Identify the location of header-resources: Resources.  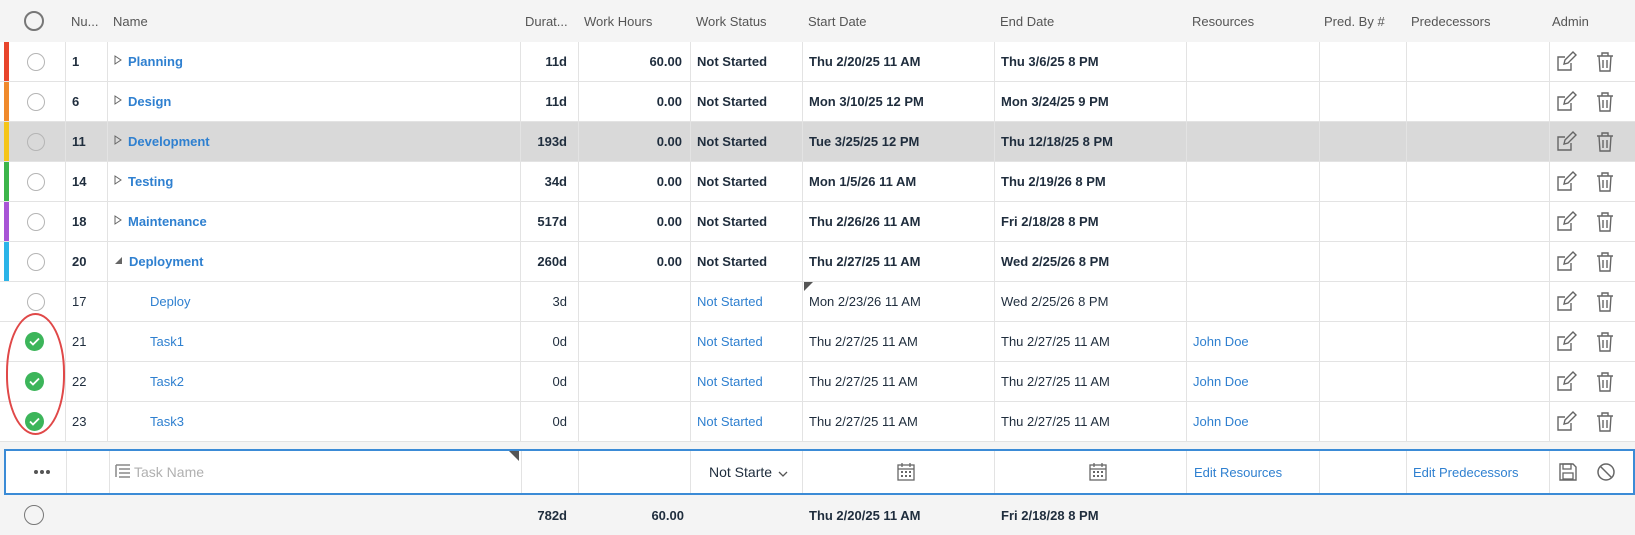
(1242, 21).